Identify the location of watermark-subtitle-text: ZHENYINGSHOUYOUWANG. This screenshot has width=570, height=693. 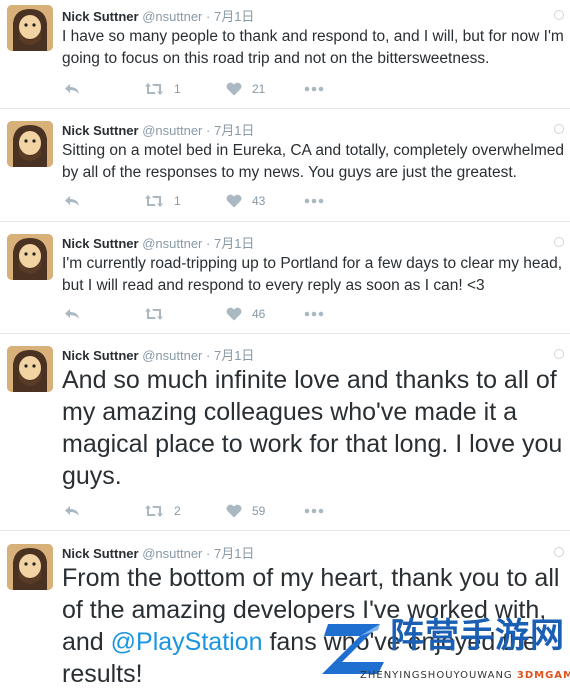
(436, 675).